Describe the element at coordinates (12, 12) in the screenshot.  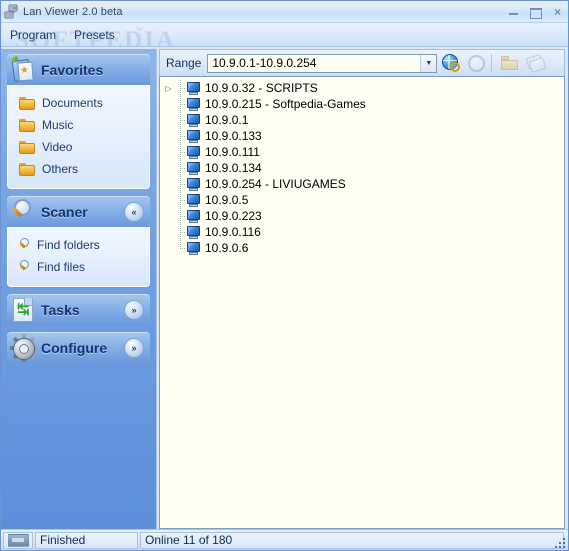
I see `network-computers-icon` at that location.